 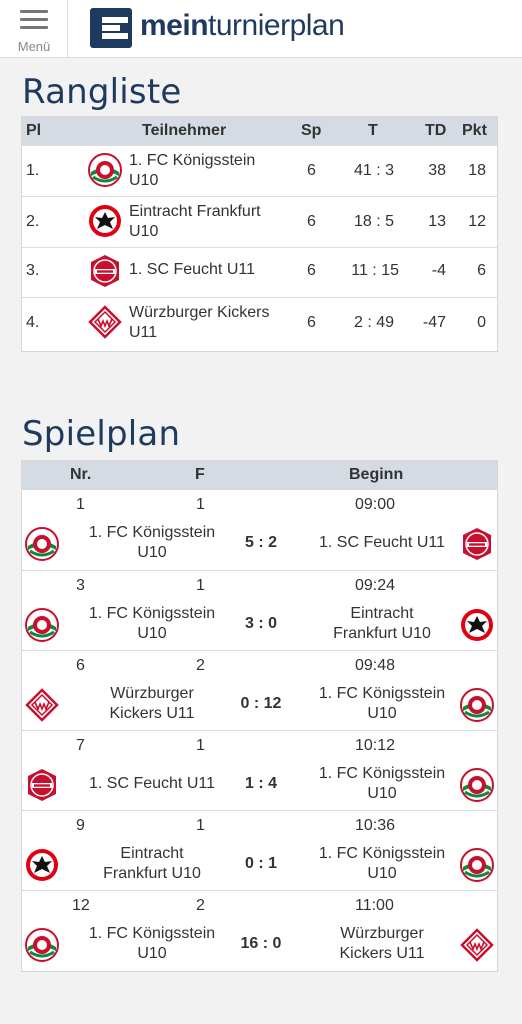 I want to click on match-score: 1 : 4, so click(x=260, y=783).